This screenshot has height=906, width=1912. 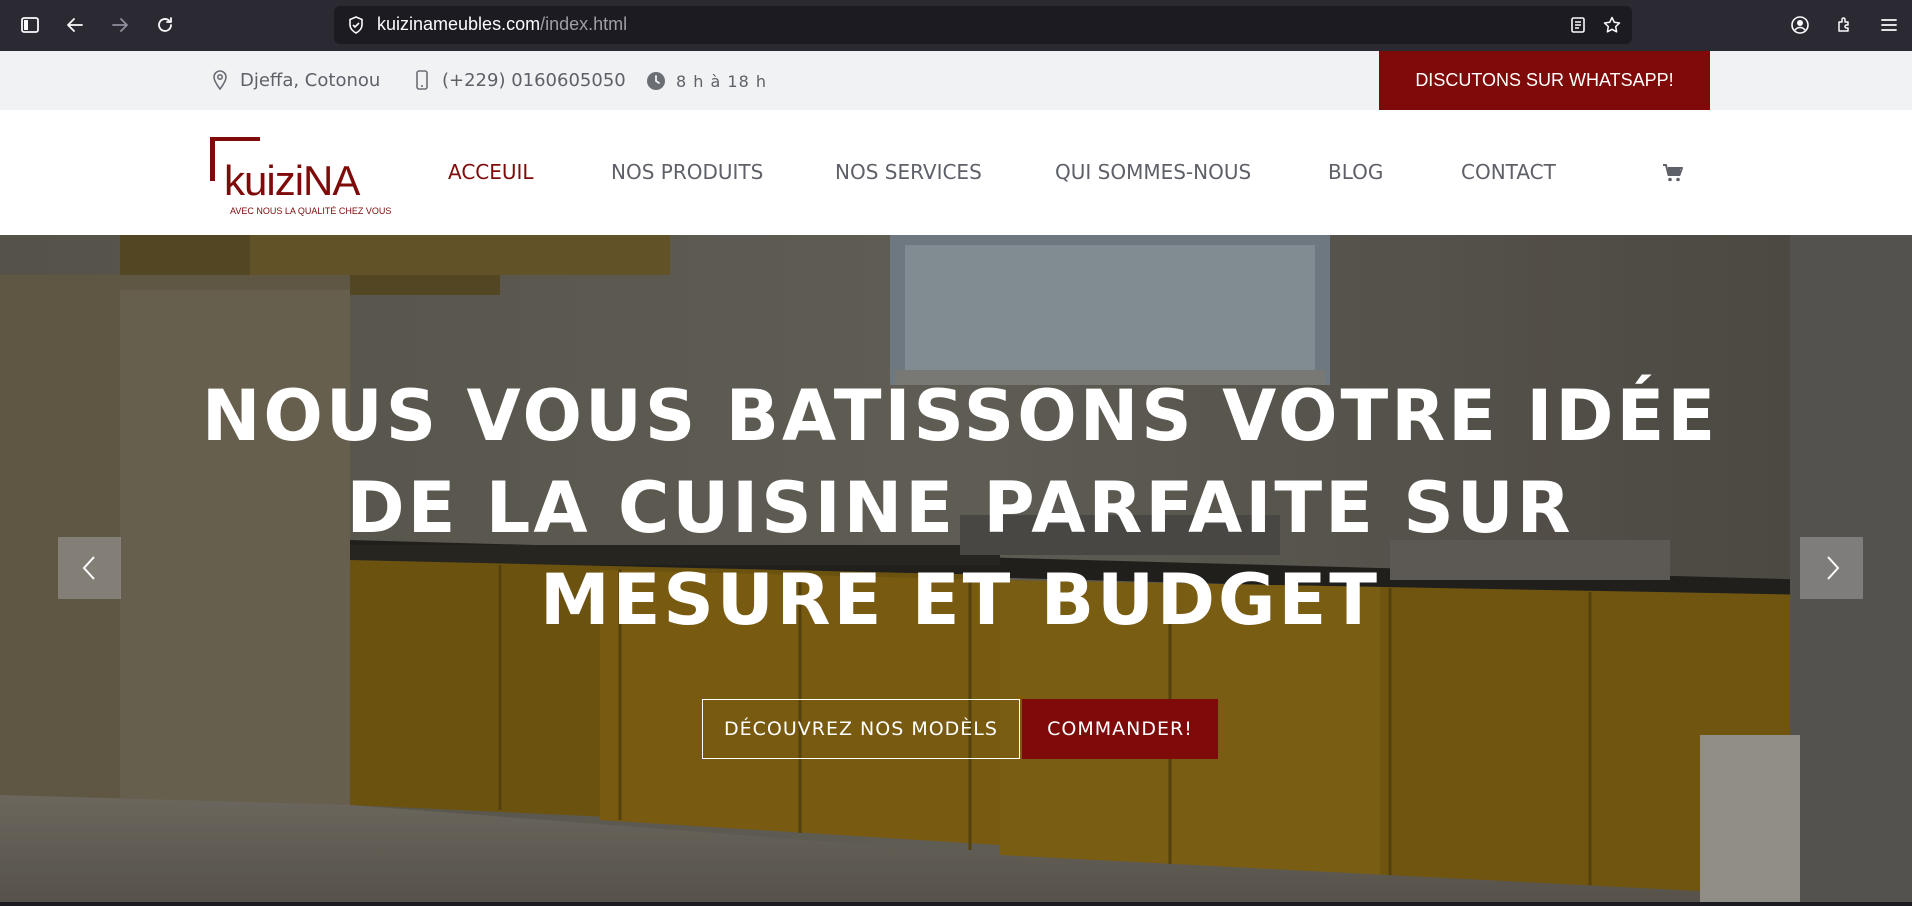 I want to click on map-pin-icon, so click(x=220, y=80).